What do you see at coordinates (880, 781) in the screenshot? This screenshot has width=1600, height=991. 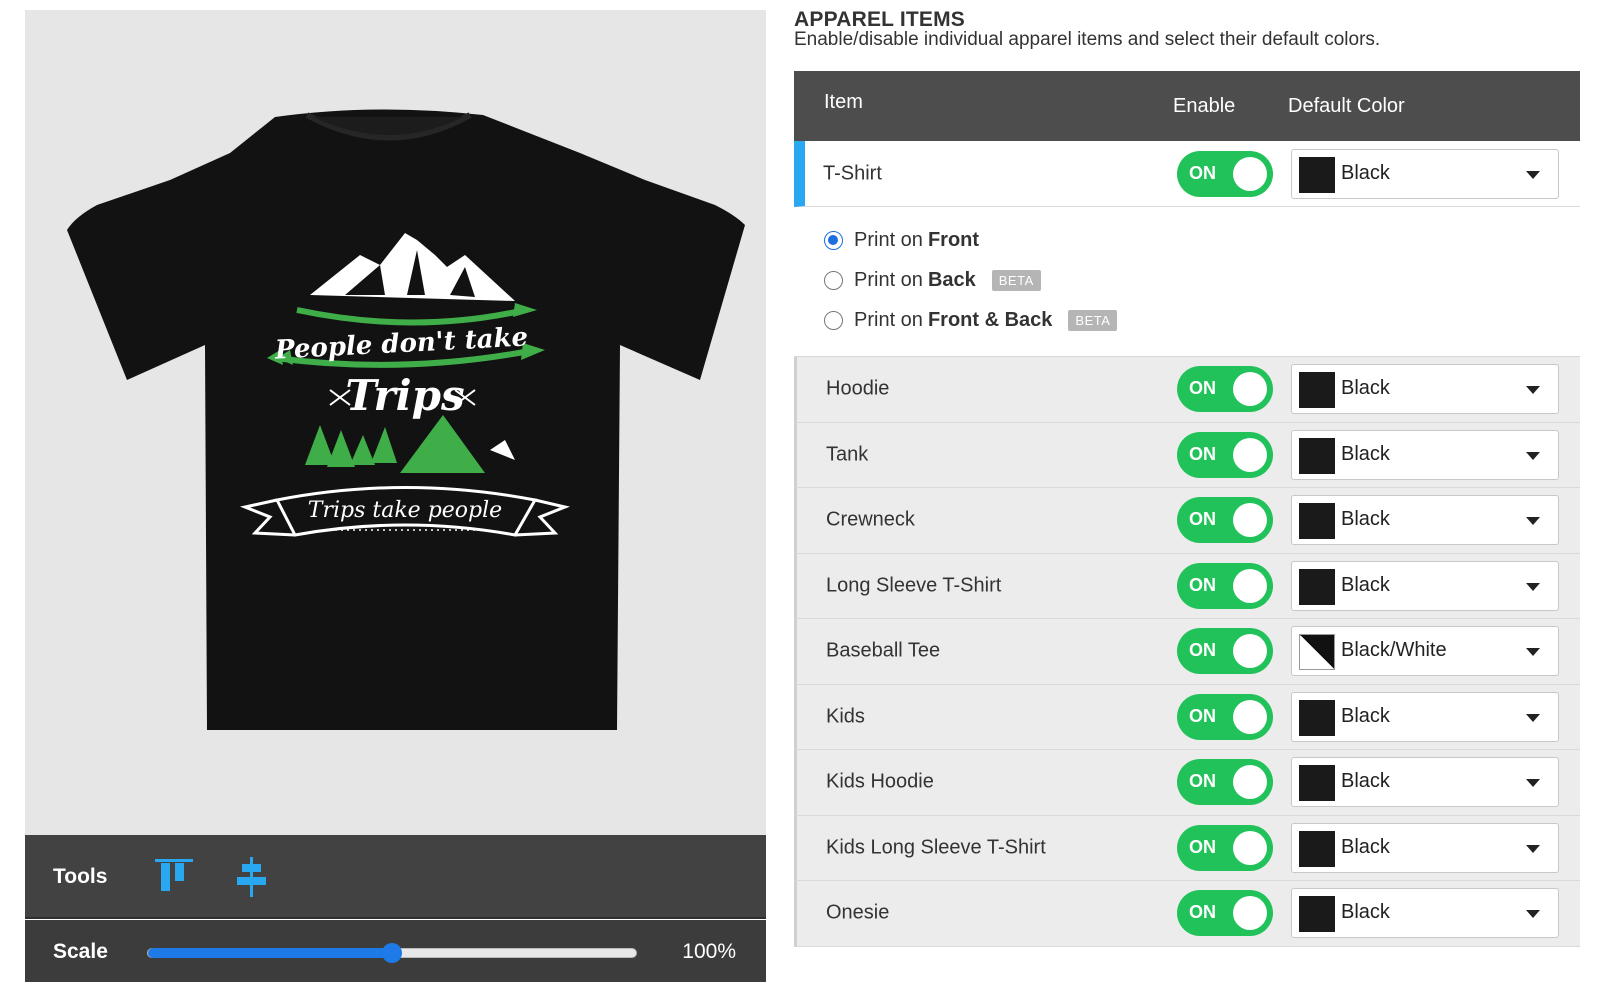 I see `item-name: Kids Hoodie` at bounding box center [880, 781].